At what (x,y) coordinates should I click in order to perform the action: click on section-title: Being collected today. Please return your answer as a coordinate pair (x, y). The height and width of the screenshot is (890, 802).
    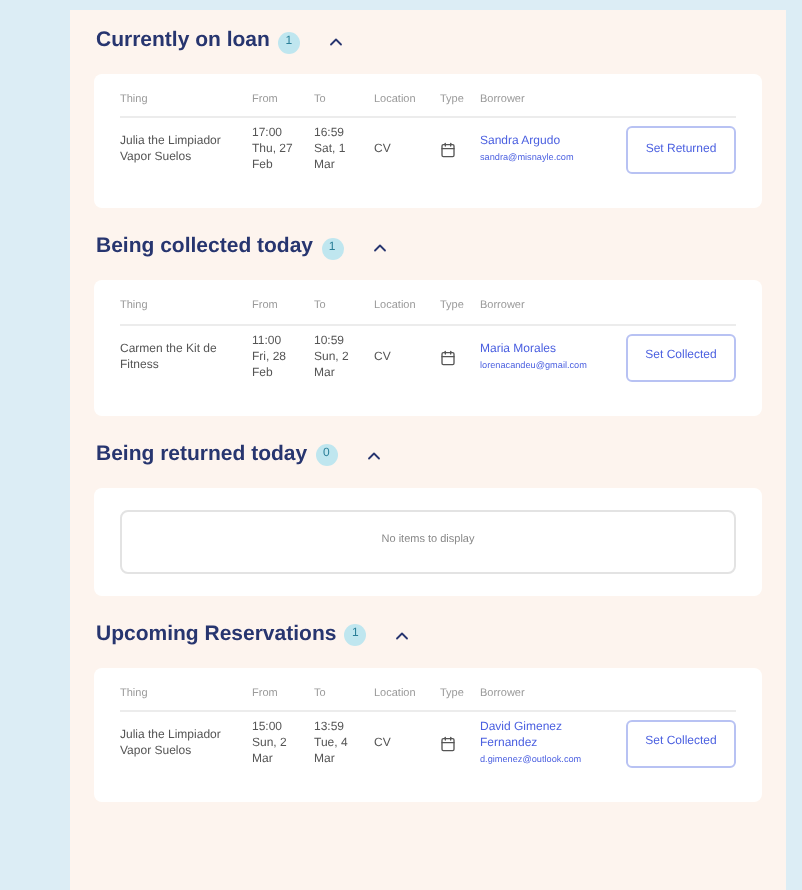
    Looking at the image, I should click on (205, 247).